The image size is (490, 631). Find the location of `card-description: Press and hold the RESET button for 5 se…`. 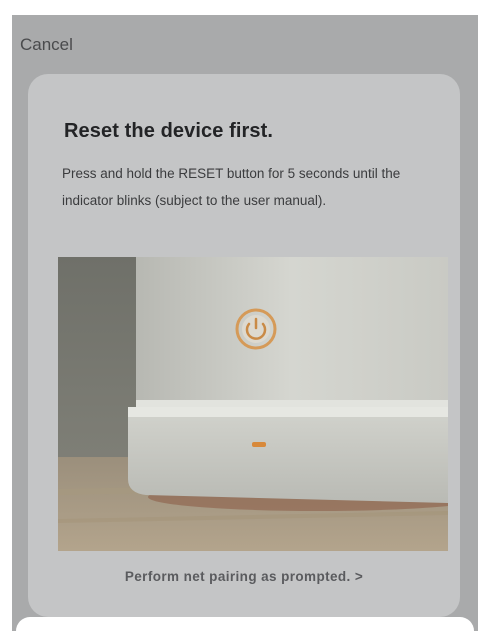

card-description: Press and hold the RESET button for 5 se… is located at coordinates (231, 187).